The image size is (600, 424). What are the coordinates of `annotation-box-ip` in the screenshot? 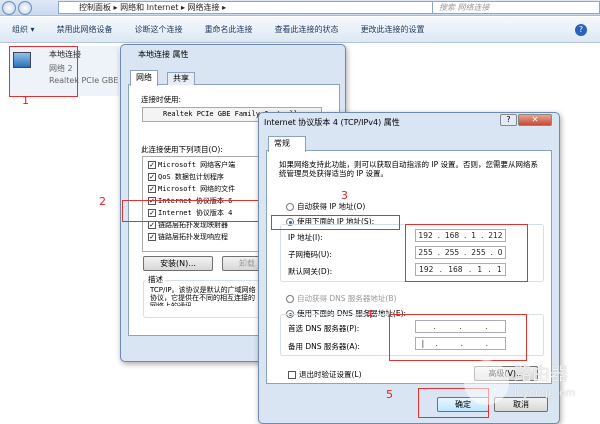 It's located at (466, 253).